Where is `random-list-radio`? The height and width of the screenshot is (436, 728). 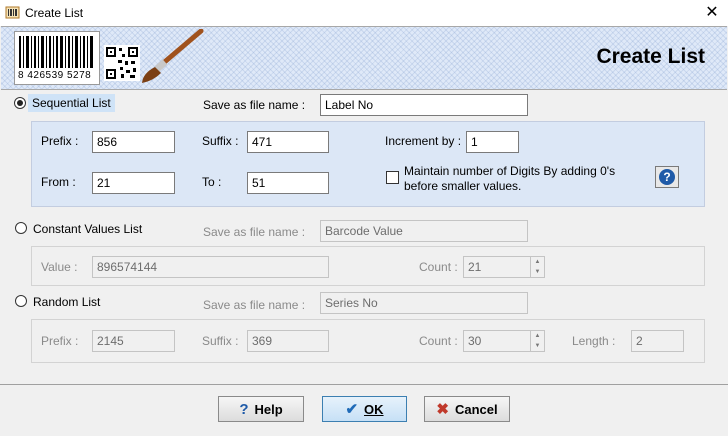 random-list-radio is located at coordinates (21, 301).